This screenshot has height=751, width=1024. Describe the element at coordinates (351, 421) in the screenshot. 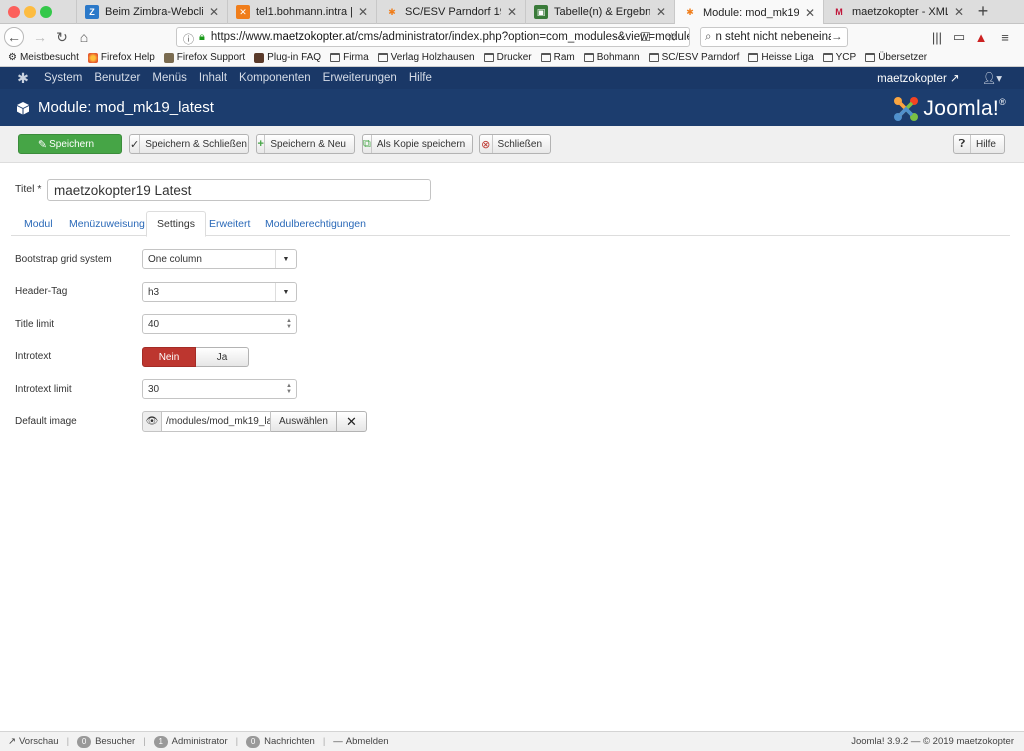

I see `image-clear-button: ✕` at that location.